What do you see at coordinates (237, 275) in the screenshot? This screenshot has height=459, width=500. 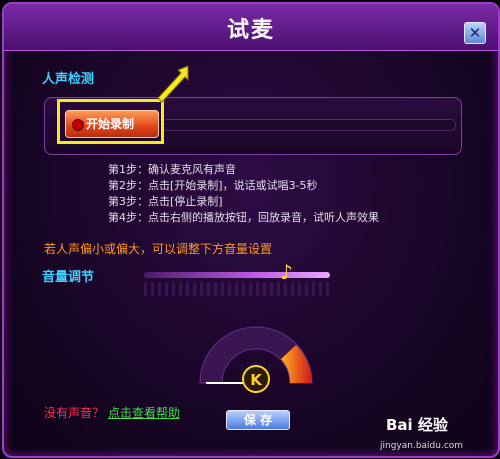 I see `volume-slider-track` at bounding box center [237, 275].